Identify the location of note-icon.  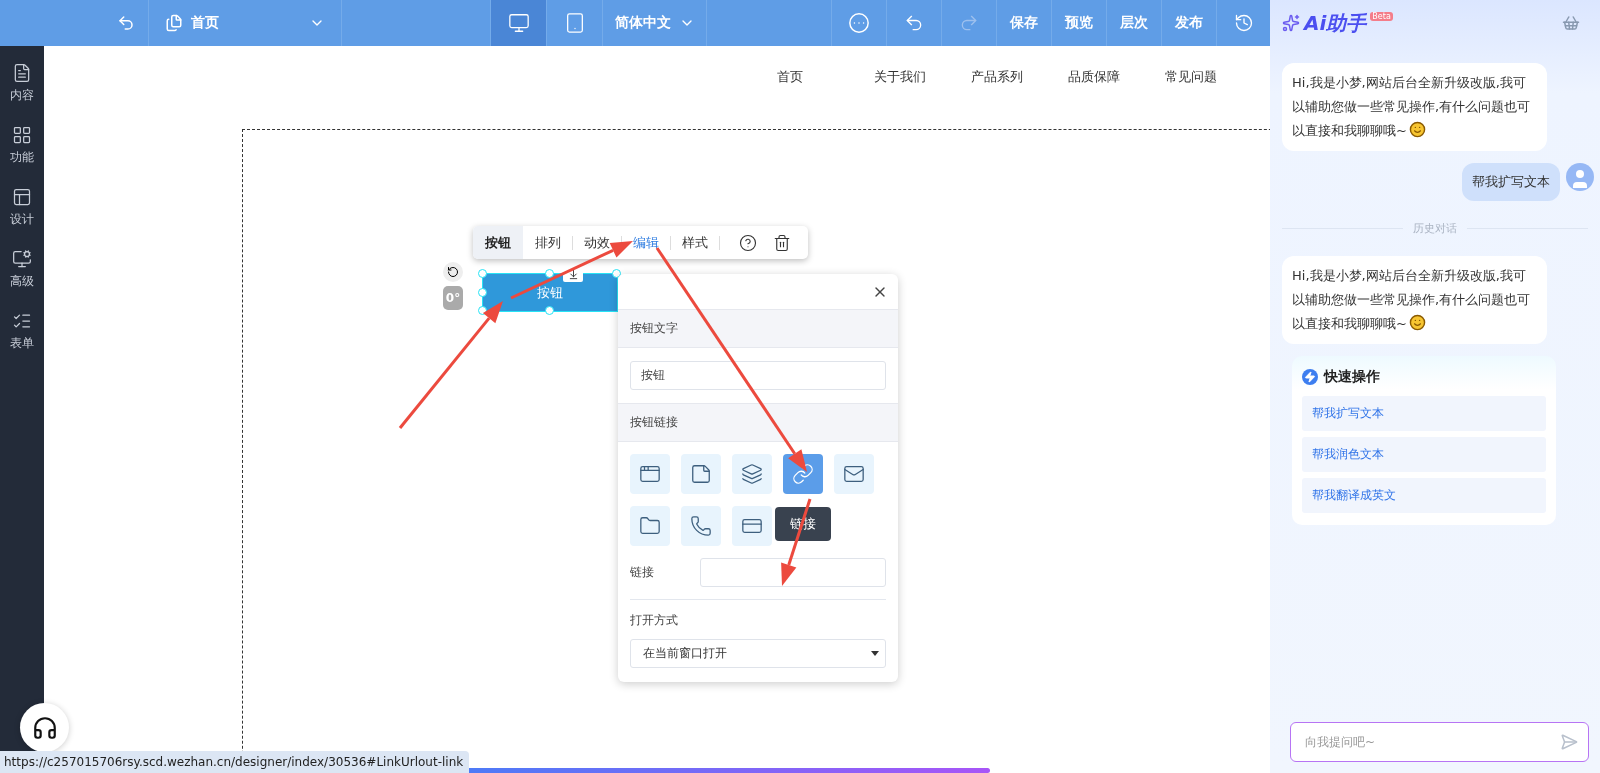
(701, 474).